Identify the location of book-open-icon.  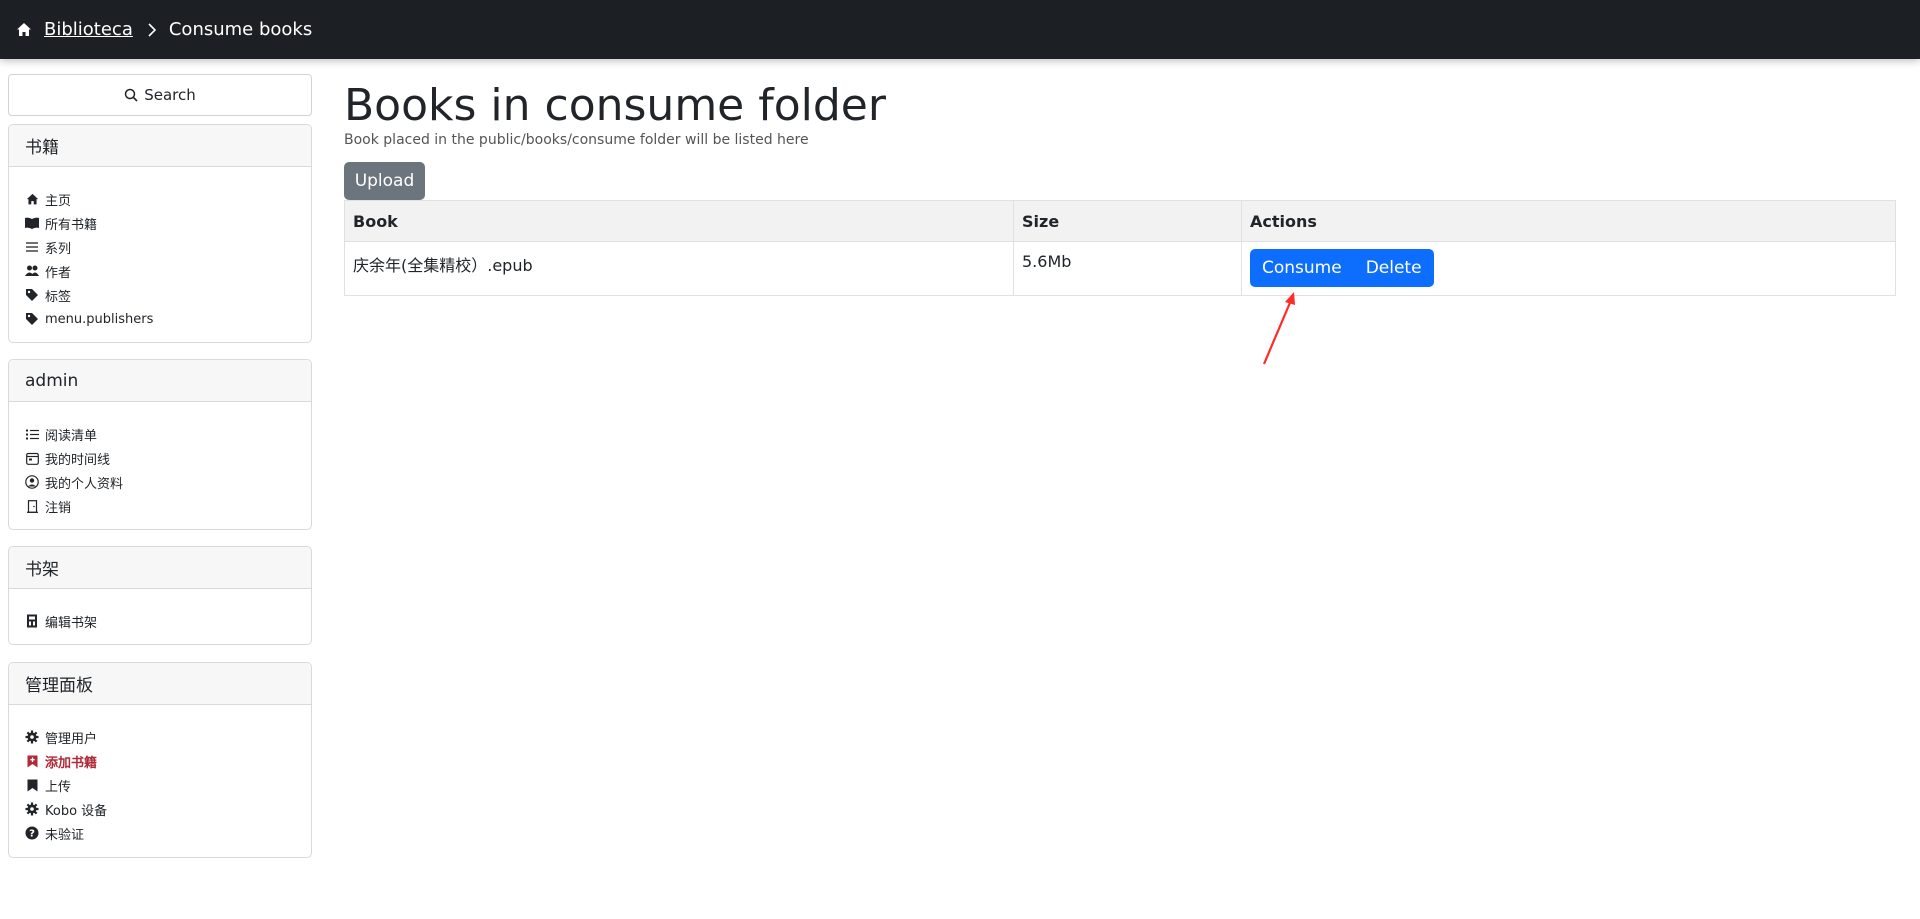
(32, 223).